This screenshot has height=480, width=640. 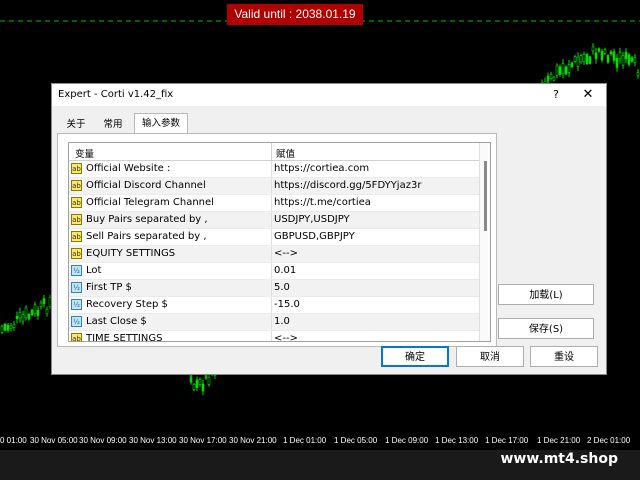 What do you see at coordinates (485, 196) in the screenshot?
I see `scrollbar-thumb` at bounding box center [485, 196].